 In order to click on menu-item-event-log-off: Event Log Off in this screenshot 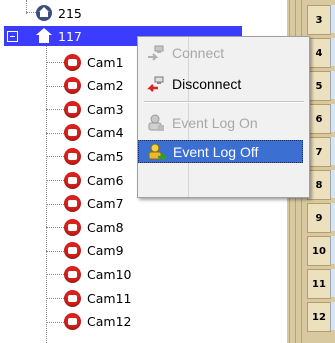, I will do `click(220, 151)`.